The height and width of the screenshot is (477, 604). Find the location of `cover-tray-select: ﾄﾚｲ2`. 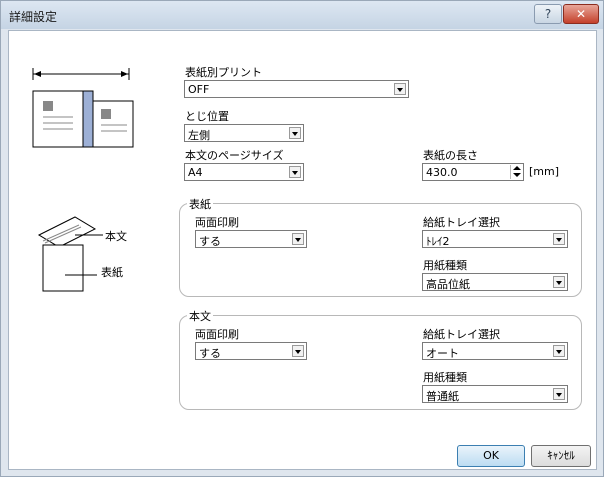

cover-tray-select: ﾄﾚｲ2 is located at coordinates (495, 239).